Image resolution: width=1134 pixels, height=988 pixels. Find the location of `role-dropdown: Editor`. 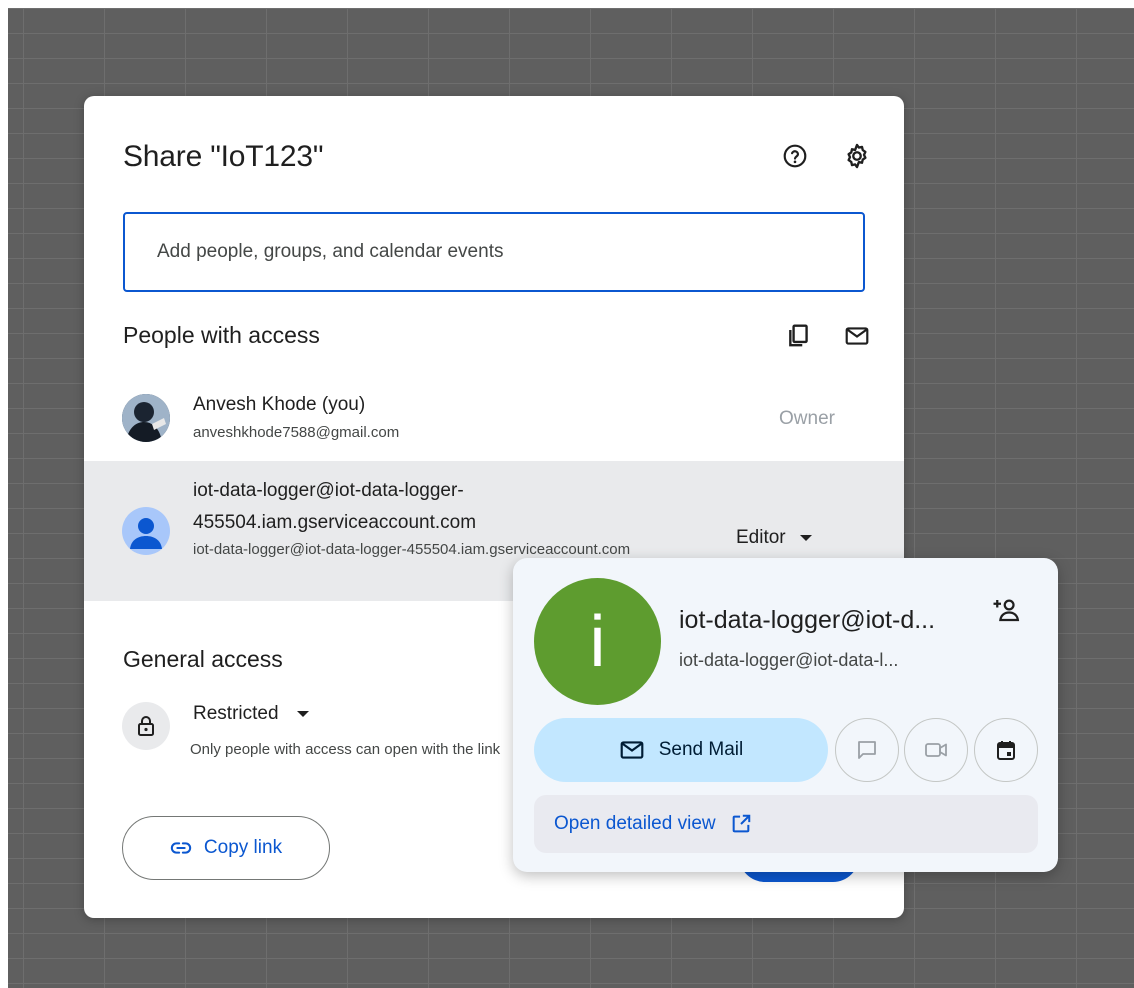

role-dropdown: Editor is located at coordinates (774, 538).